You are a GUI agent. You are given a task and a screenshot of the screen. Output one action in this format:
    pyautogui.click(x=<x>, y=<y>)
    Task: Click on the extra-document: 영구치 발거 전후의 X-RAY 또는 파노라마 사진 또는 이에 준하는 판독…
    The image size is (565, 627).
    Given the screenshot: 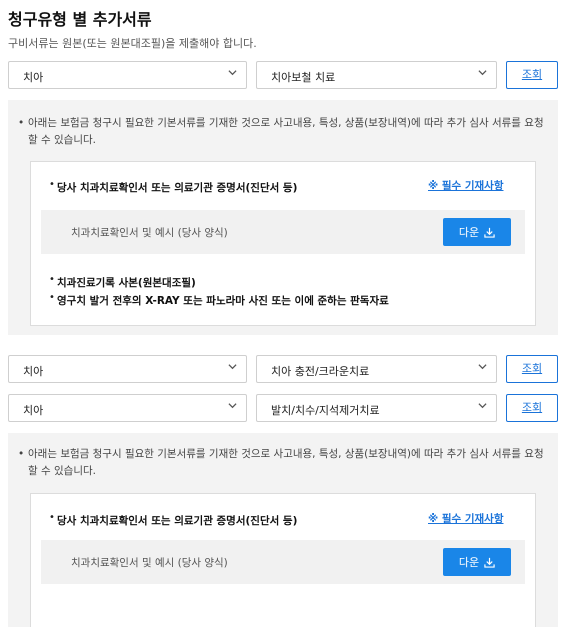 What is the action you would take?
    pyautogui.click(x=223, y=301)
    